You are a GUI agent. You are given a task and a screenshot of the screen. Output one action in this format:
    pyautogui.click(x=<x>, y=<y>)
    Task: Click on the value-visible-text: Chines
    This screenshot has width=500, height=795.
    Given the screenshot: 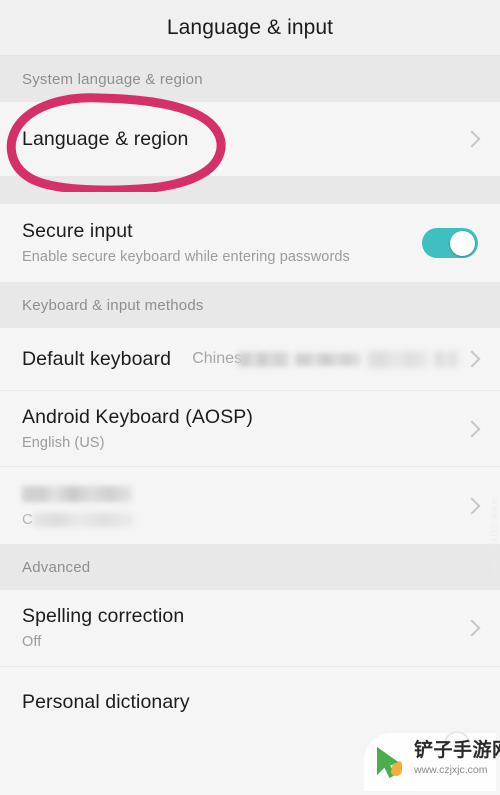 What is the action you would take?
    pyautogui.click(x=217, y=358)
    